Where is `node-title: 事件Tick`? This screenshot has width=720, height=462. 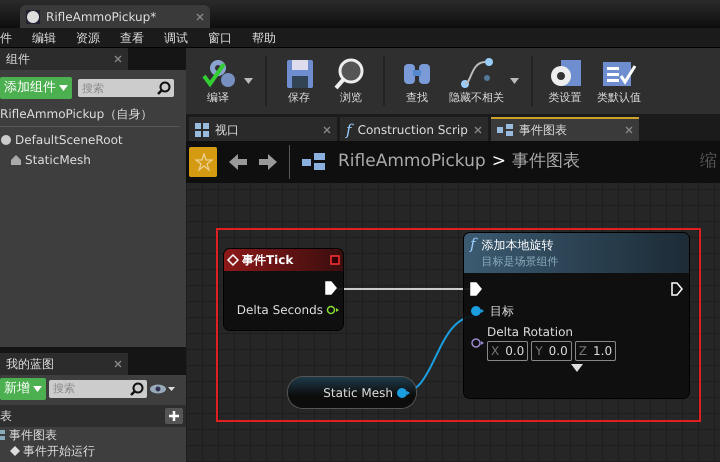 node-title: 事件Tick is located at coordinates (268, 260).